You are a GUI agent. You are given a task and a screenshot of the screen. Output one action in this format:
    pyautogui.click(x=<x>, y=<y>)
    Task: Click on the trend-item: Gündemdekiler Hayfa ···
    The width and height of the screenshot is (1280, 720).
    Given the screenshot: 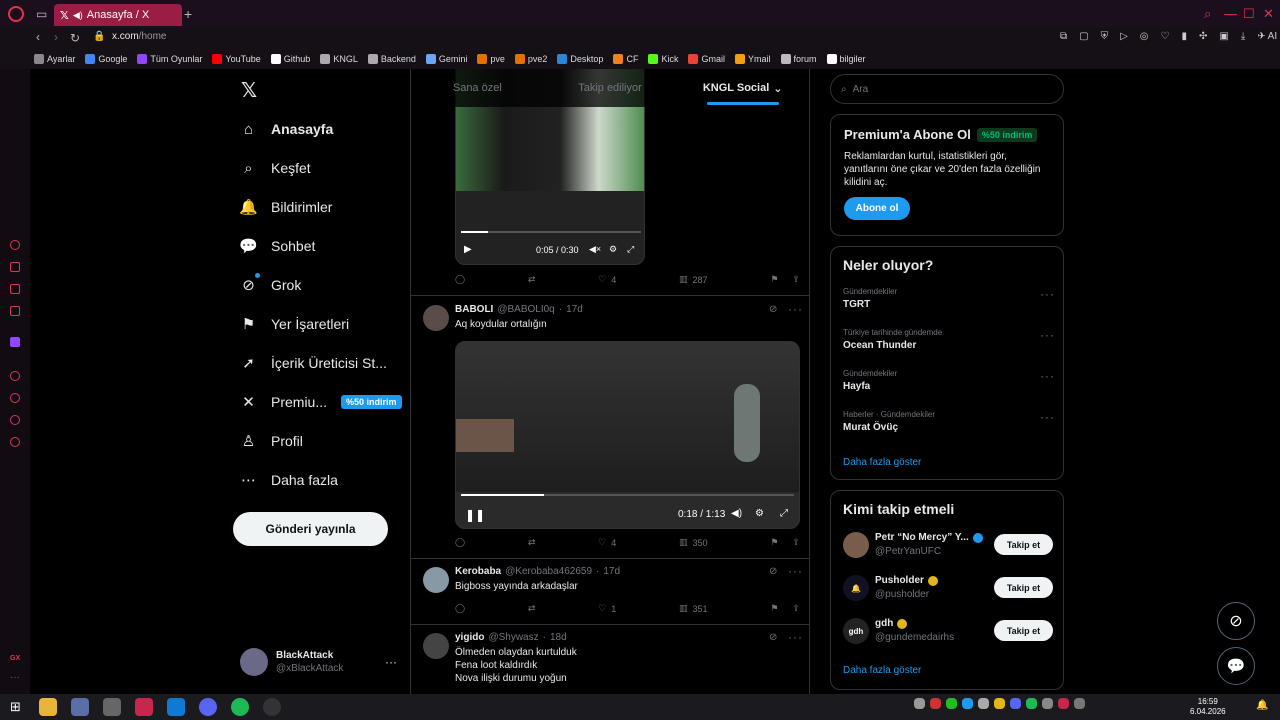 What is the action you would take?
    pyautogui.click(x=949, y=380)
    